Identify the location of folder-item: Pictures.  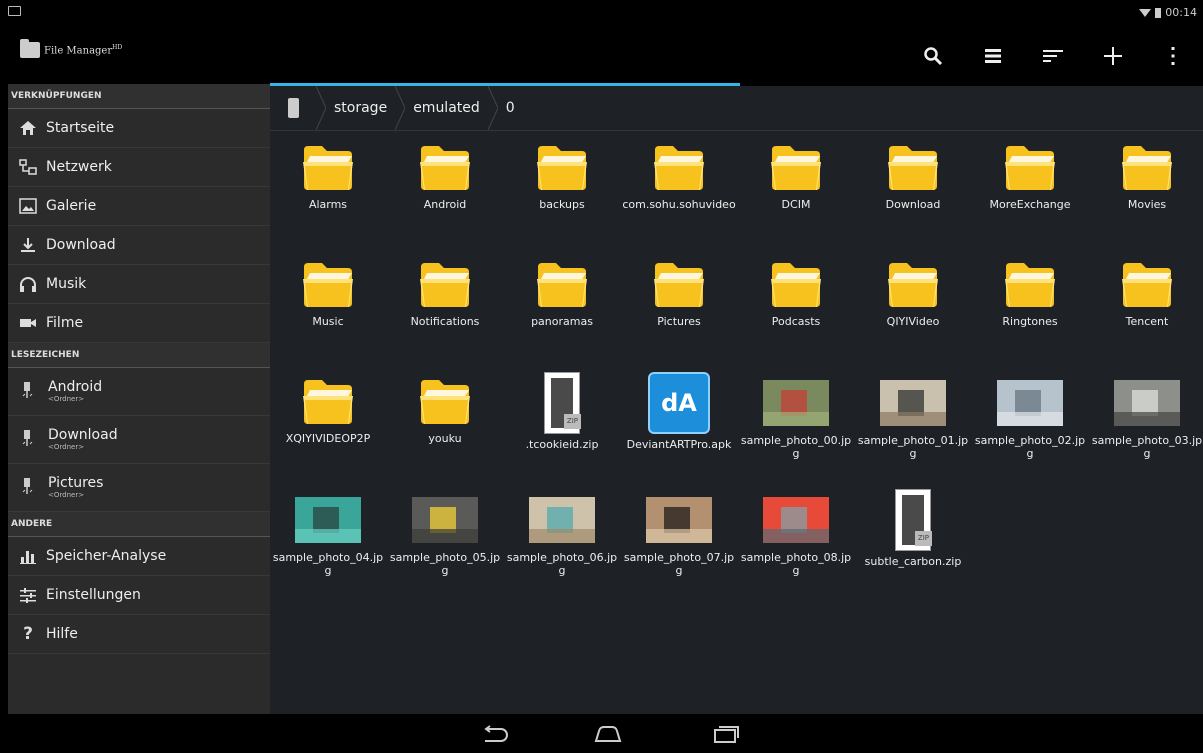
(679, 291).